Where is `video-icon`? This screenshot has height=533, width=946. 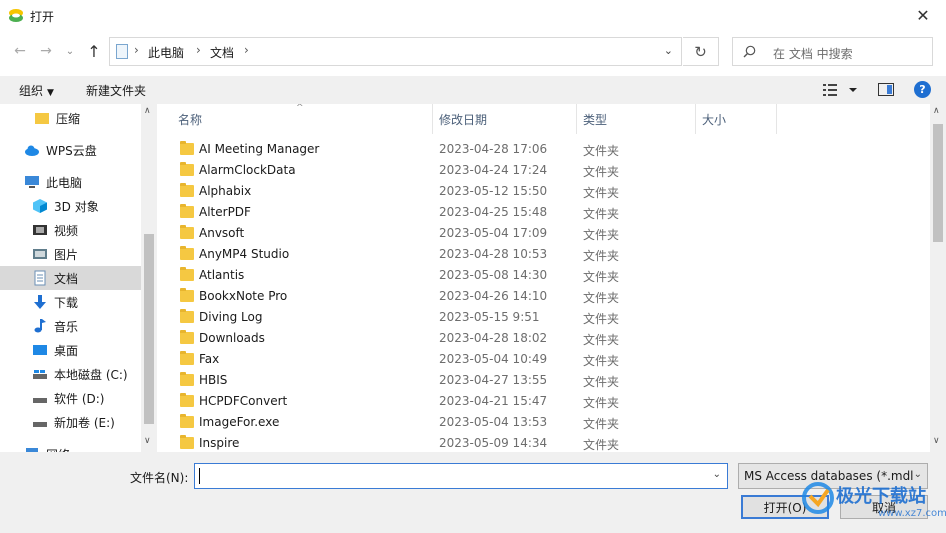 video-icon is located at coordinates (40, 230).